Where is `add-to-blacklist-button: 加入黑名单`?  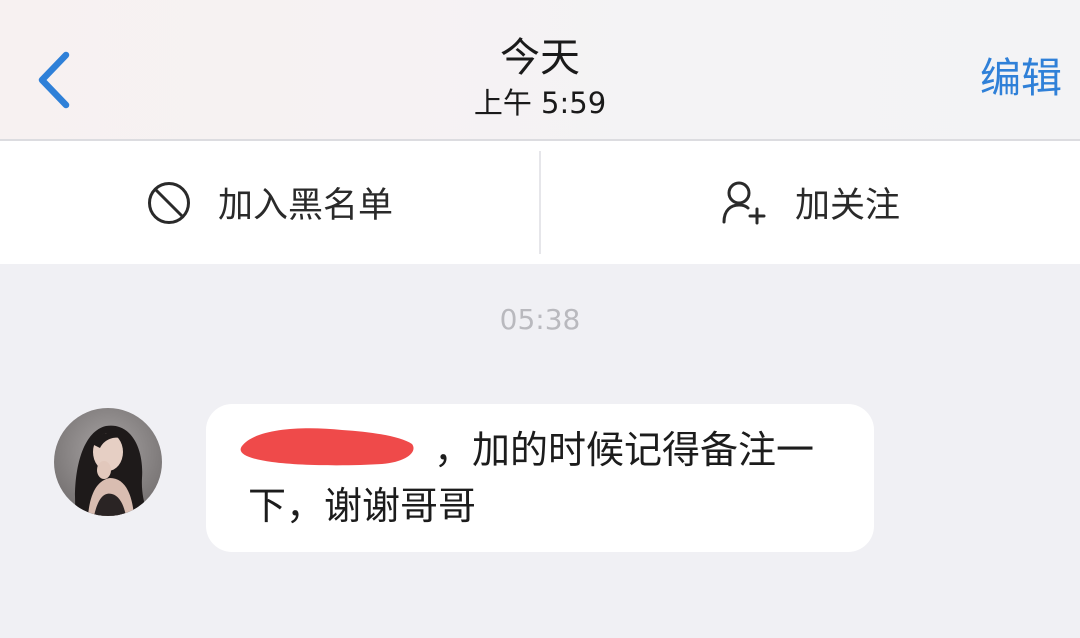 add-to-blacklist-button: 加入黑名单 is located at coordinates (269, 202).